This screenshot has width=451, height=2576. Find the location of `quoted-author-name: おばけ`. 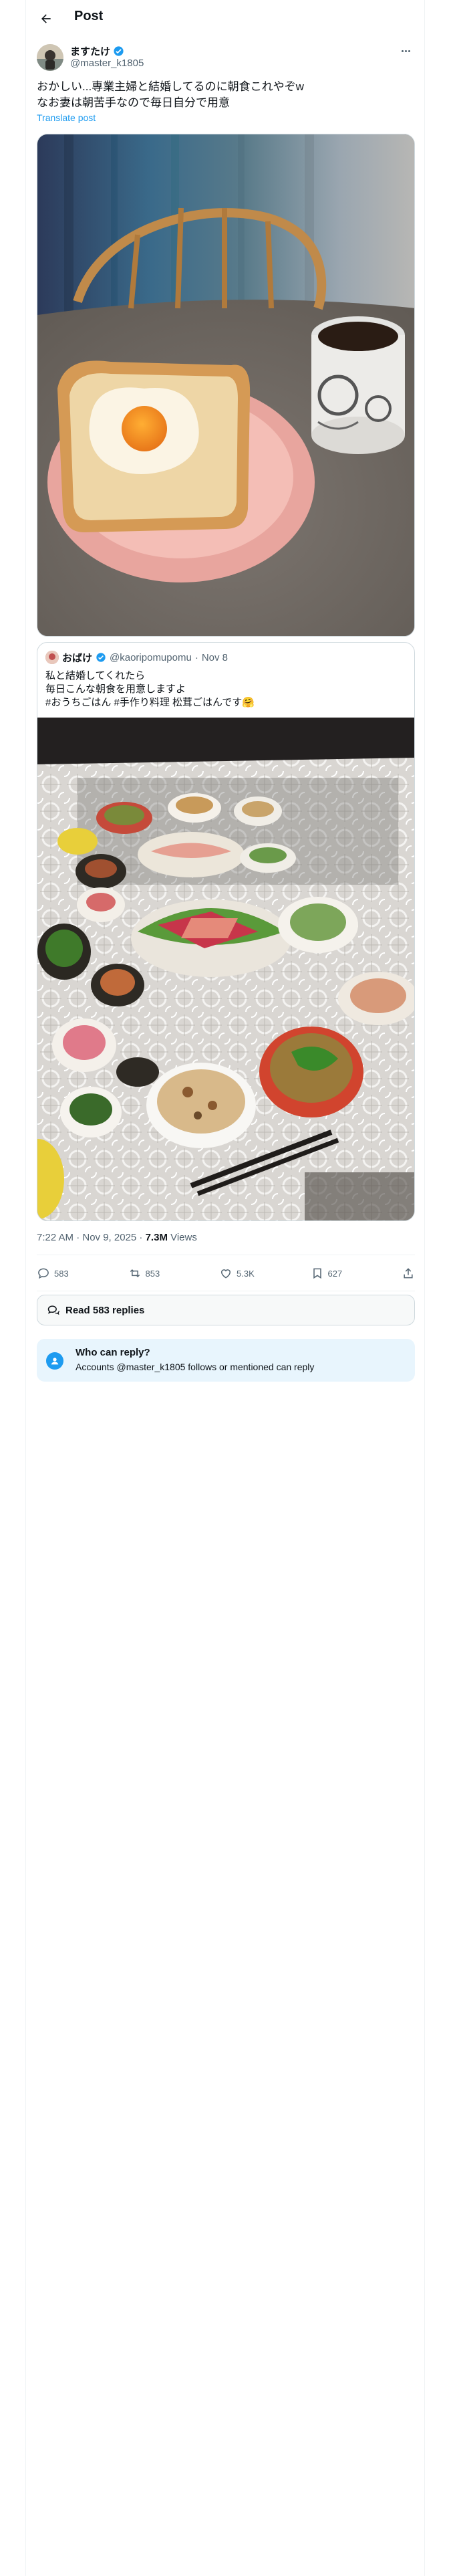

quoted-author-name: おばけ is located at coordinates (77, 658).